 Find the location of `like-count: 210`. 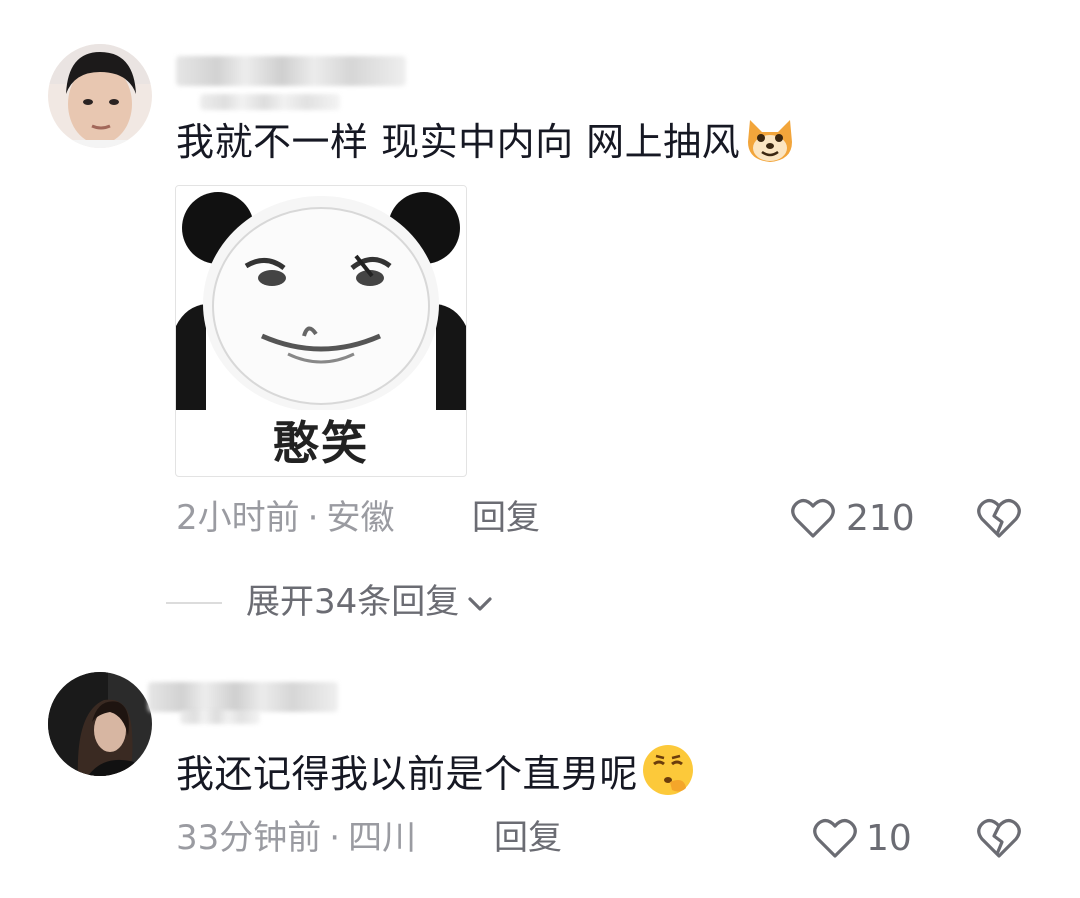

like-count: 210 is located at coordinates (880, 518).